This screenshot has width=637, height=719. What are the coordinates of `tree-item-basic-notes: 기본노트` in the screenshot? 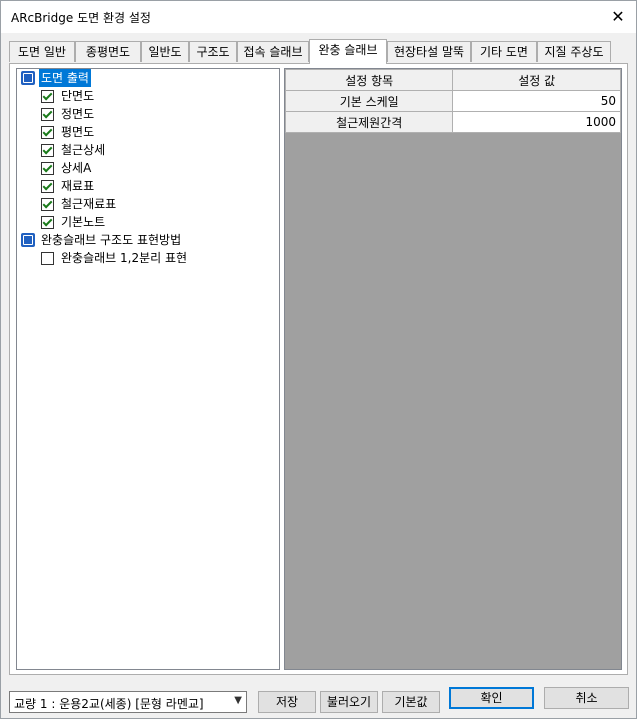 It's located at (148, 222).